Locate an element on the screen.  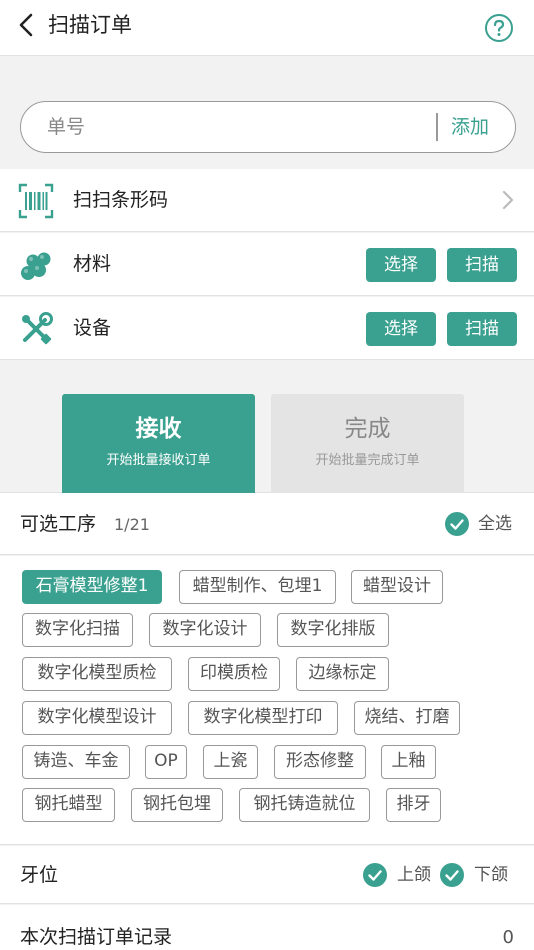
scan-barcode-row: 扫扫条形码 is located at coordinates (267, 200).